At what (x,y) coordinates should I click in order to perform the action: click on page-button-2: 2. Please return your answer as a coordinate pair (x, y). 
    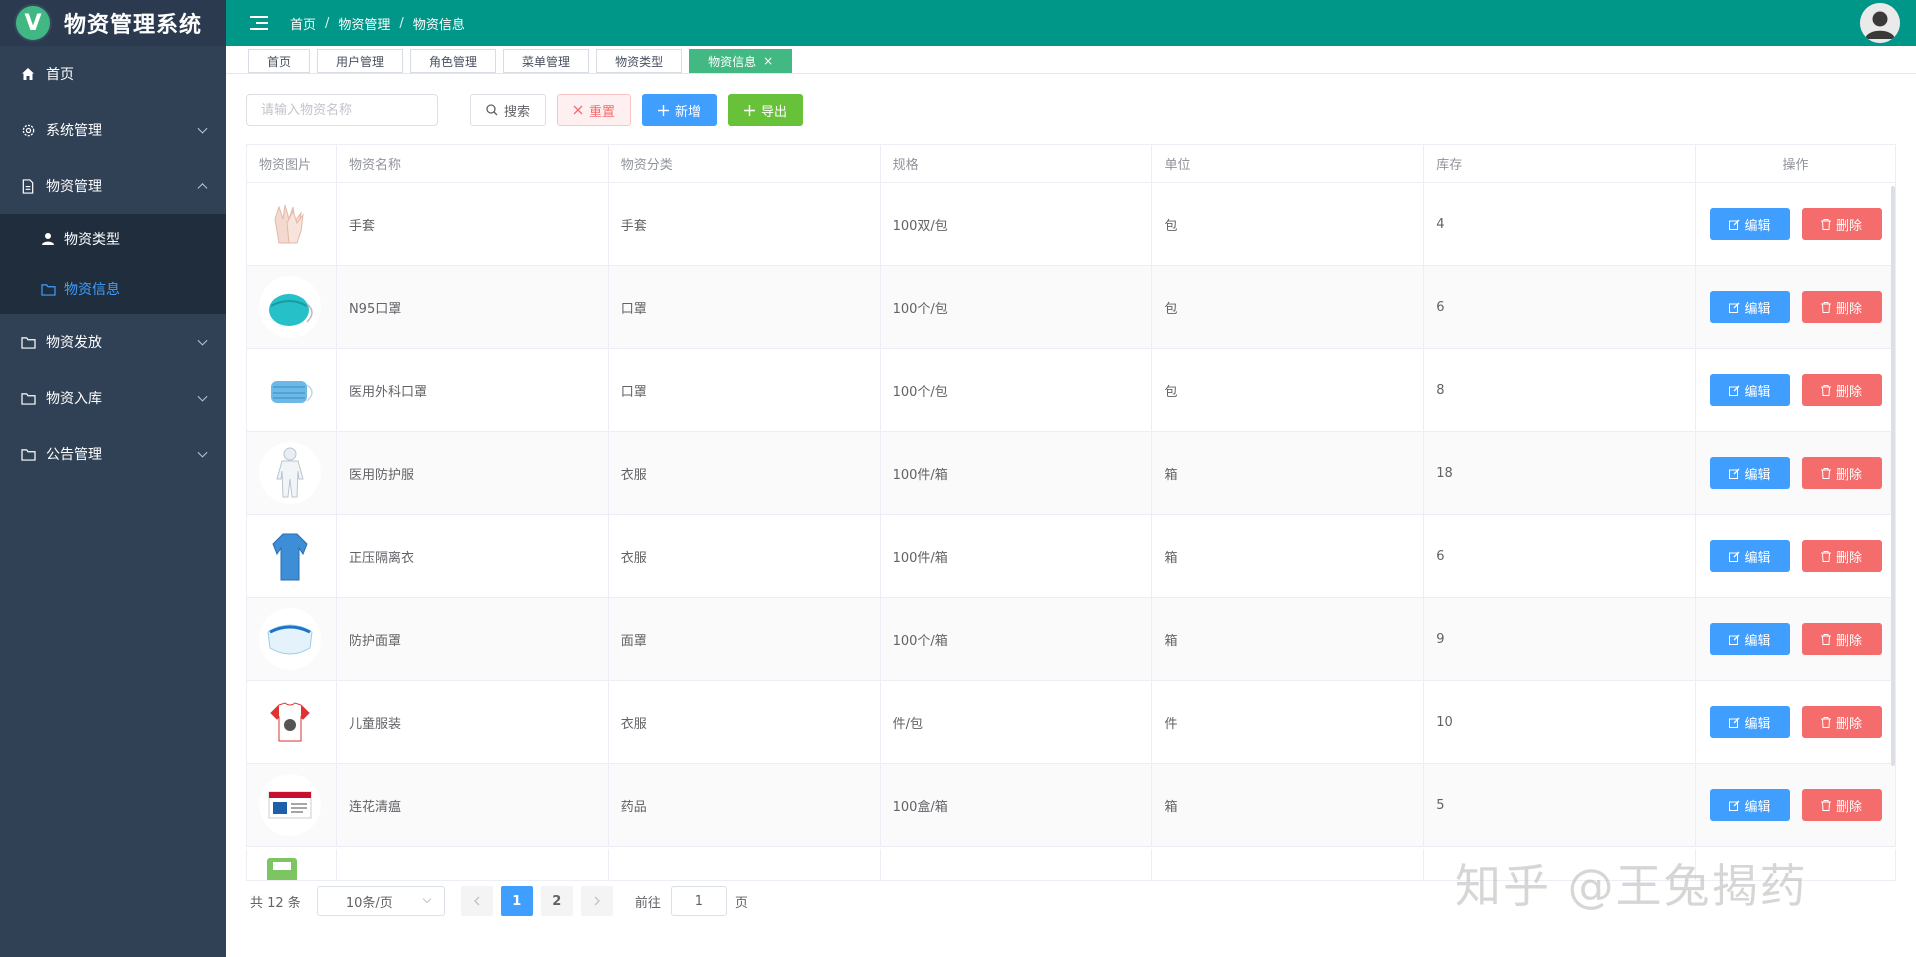
    Looking at the image, I should click on (556, 901).